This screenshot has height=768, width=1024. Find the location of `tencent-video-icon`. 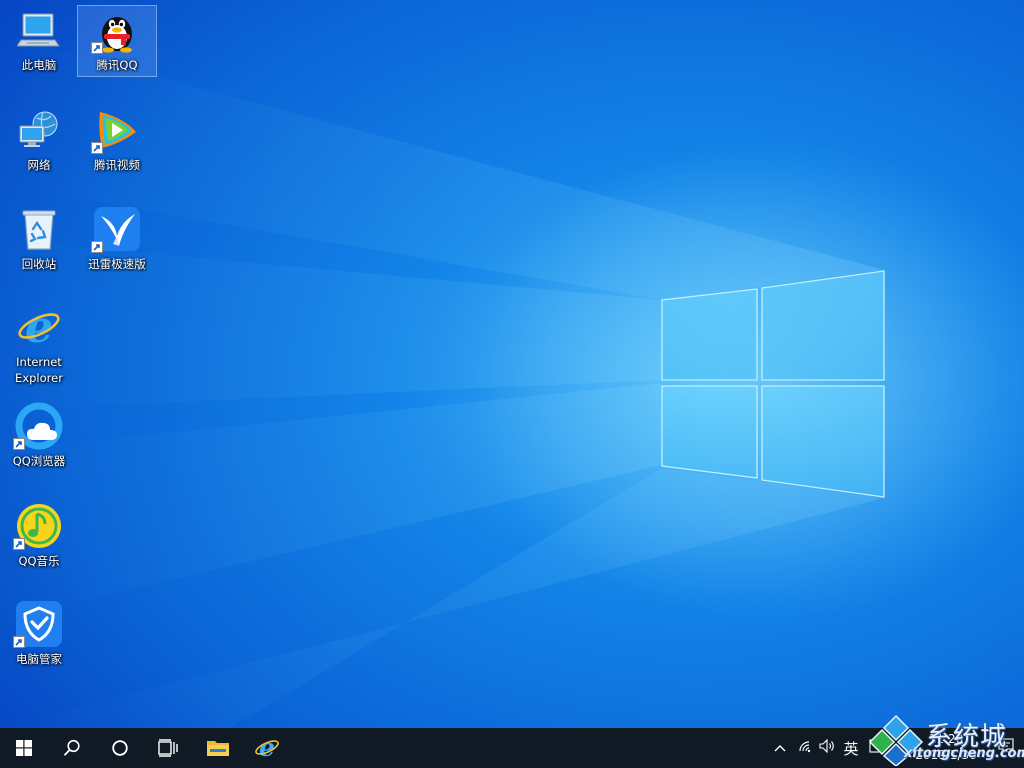

tencent-video-icon is located at coordinates (116, 130).